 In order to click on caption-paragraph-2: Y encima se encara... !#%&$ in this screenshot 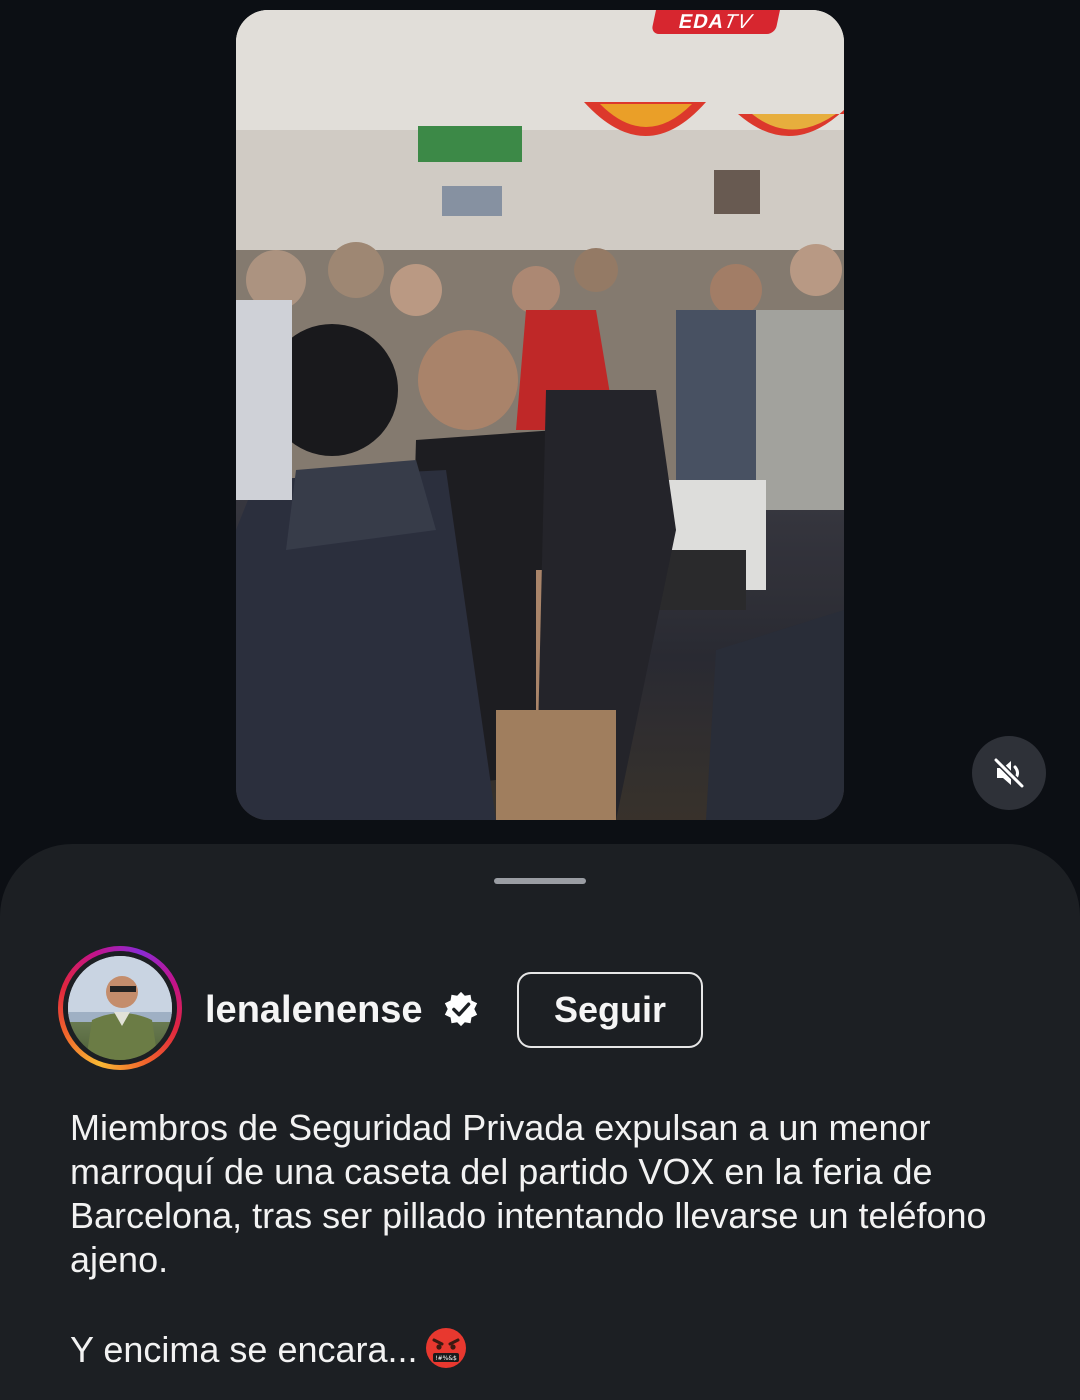, I will do `click(550, 1349)`.